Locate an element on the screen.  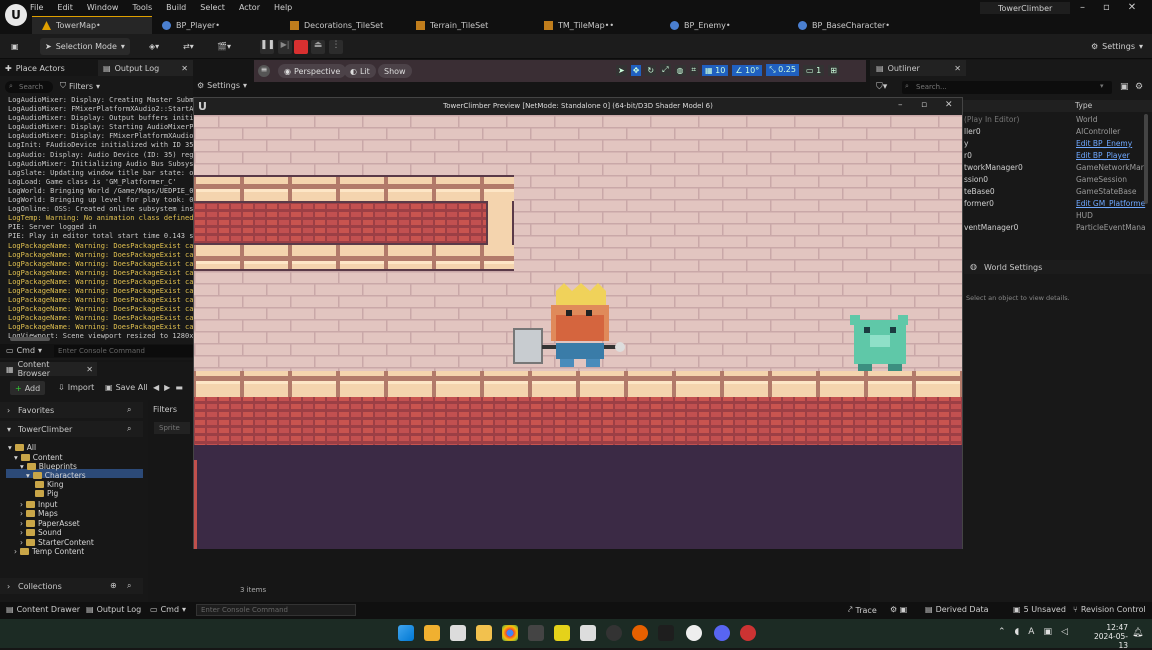
unreal-taskbar-icon is located at coordinates (694, 633).